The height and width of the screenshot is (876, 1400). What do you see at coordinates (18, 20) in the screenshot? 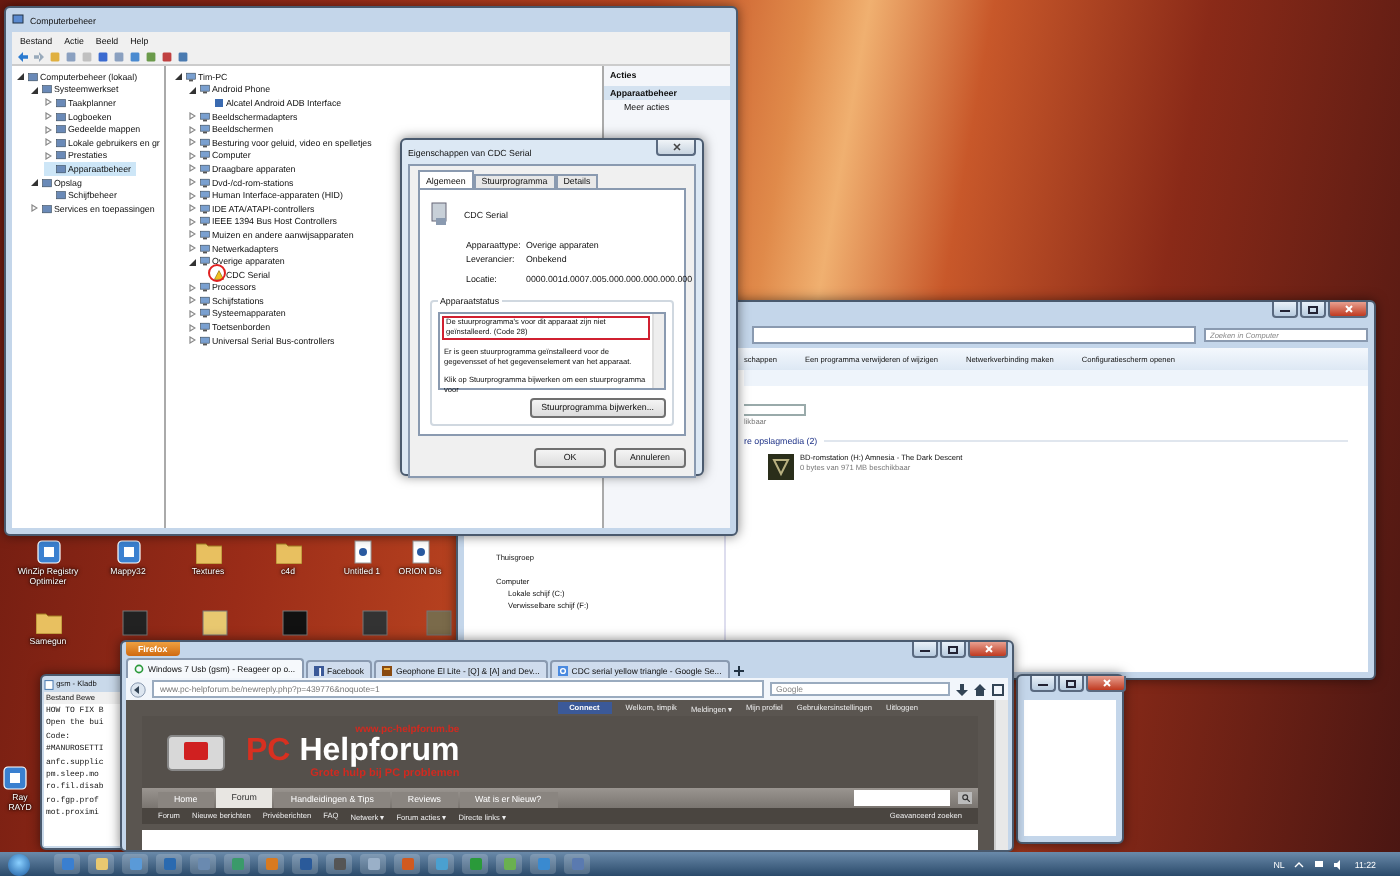
I see `computer-management-icon` at bounding box center [18, 20].